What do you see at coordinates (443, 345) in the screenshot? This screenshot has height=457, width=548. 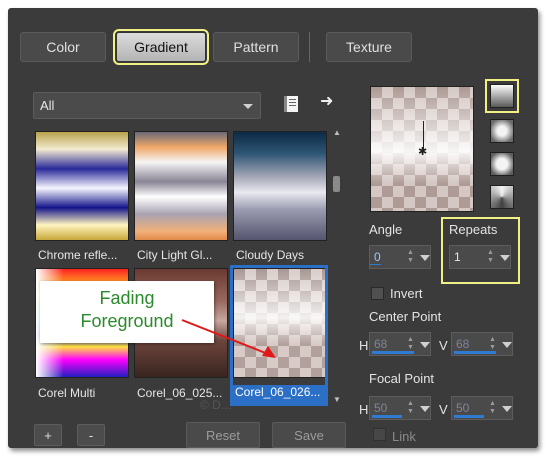 I see `center-v-label: V` at bounding box center [443, 345].